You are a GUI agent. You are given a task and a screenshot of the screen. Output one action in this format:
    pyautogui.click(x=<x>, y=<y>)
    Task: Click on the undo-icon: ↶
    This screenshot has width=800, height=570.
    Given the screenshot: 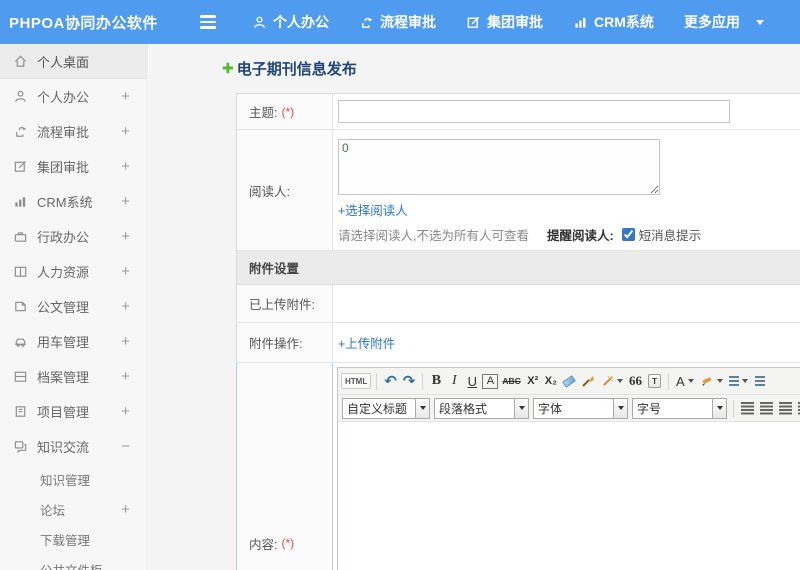 What is the action you would take?
    pyautogui.click(x=390, y=381)
    